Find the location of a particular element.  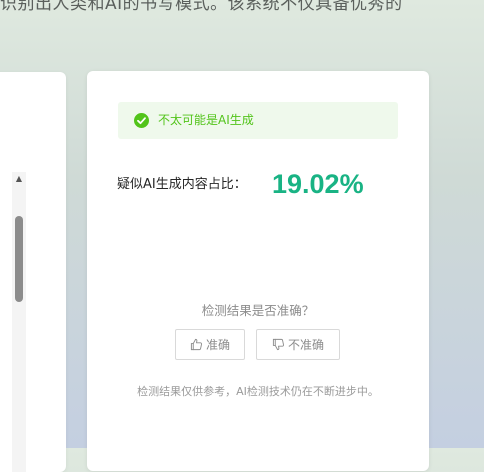

input-text-panel: 能 弄得 手 不治 叨慢 两脑 ▲ is located at coordinates (33, 272).